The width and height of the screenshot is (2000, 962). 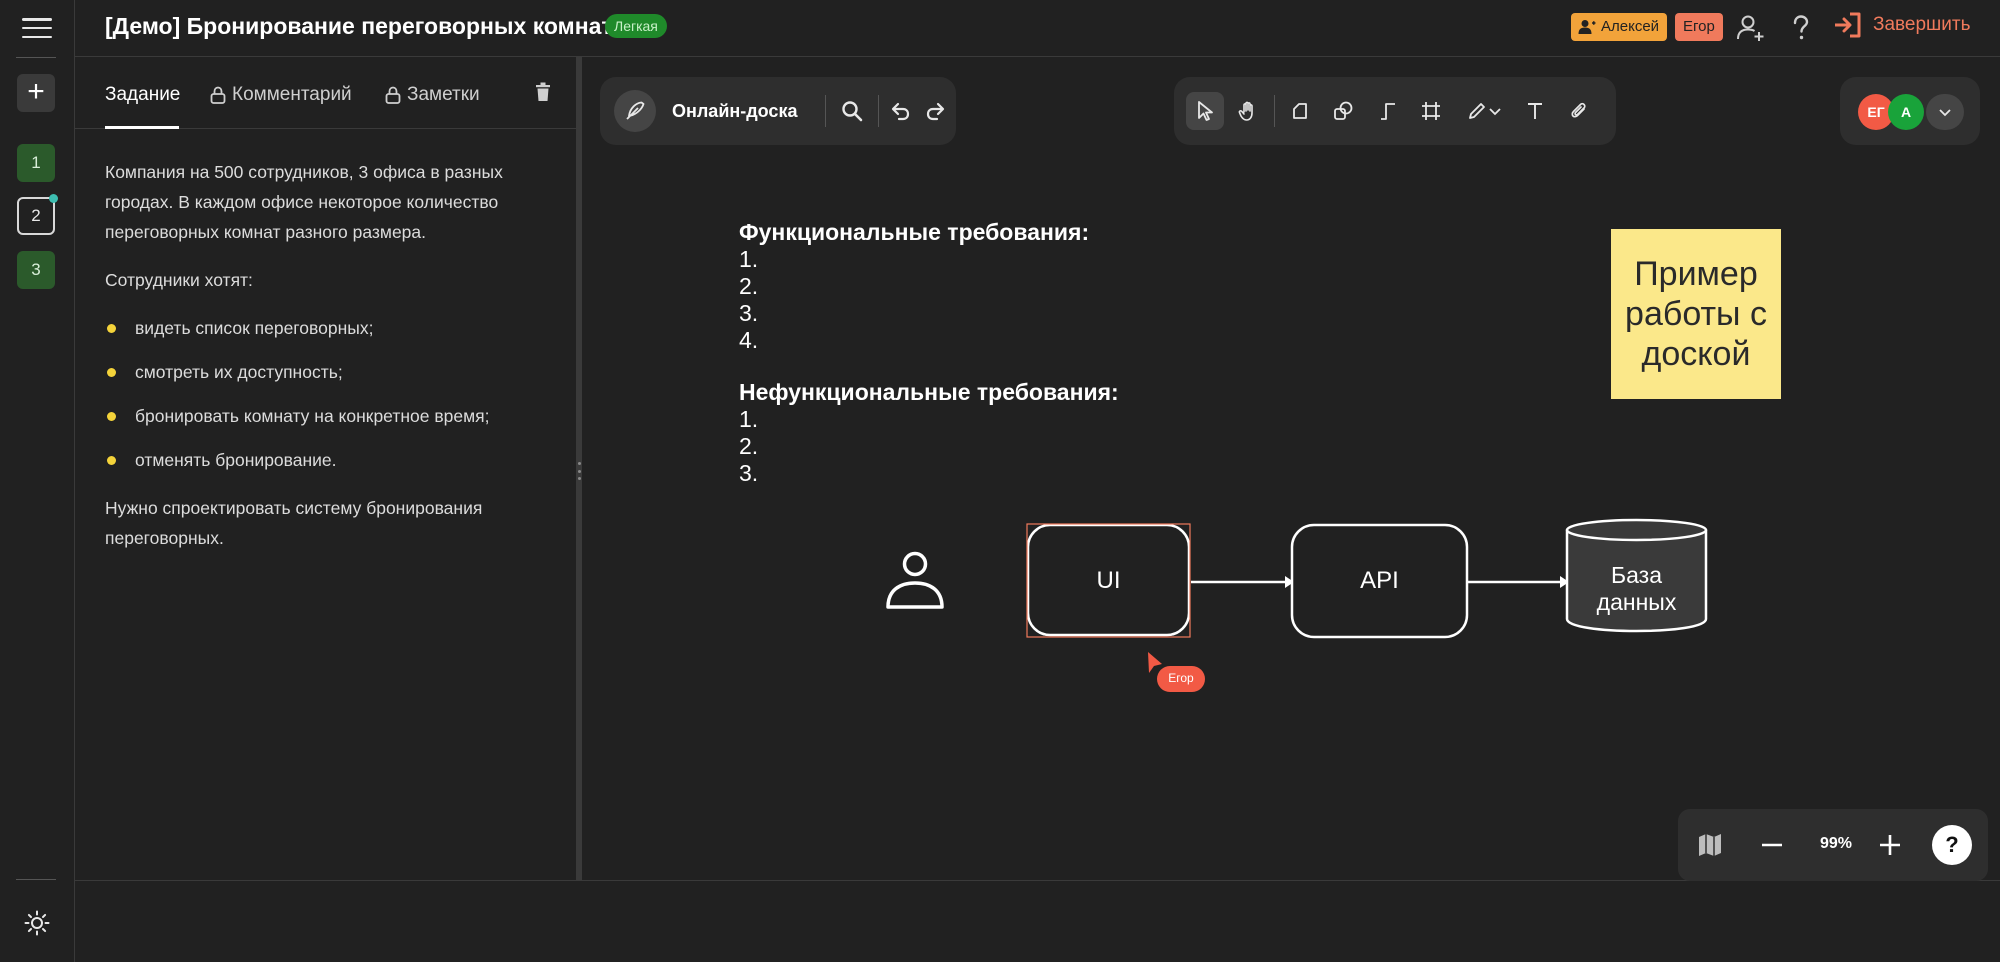 What do you see at coordinates (37, 923) in the screenshot?
I see `theme-toggle-sun-icon` at bounding box center [37, 923].